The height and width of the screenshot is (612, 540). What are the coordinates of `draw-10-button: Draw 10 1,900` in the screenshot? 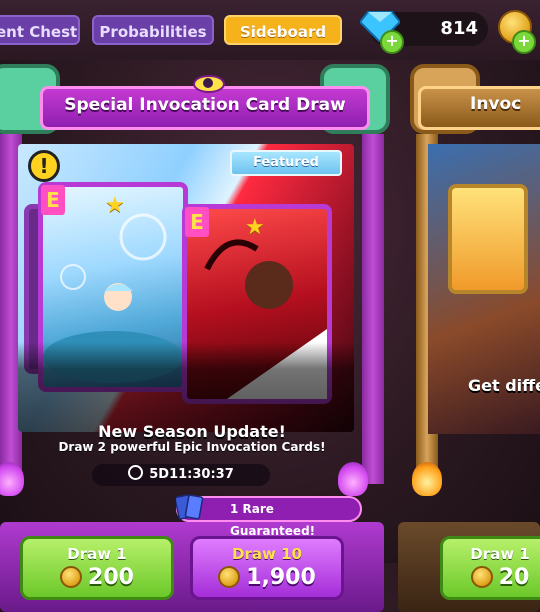 It's located at (267, 568).